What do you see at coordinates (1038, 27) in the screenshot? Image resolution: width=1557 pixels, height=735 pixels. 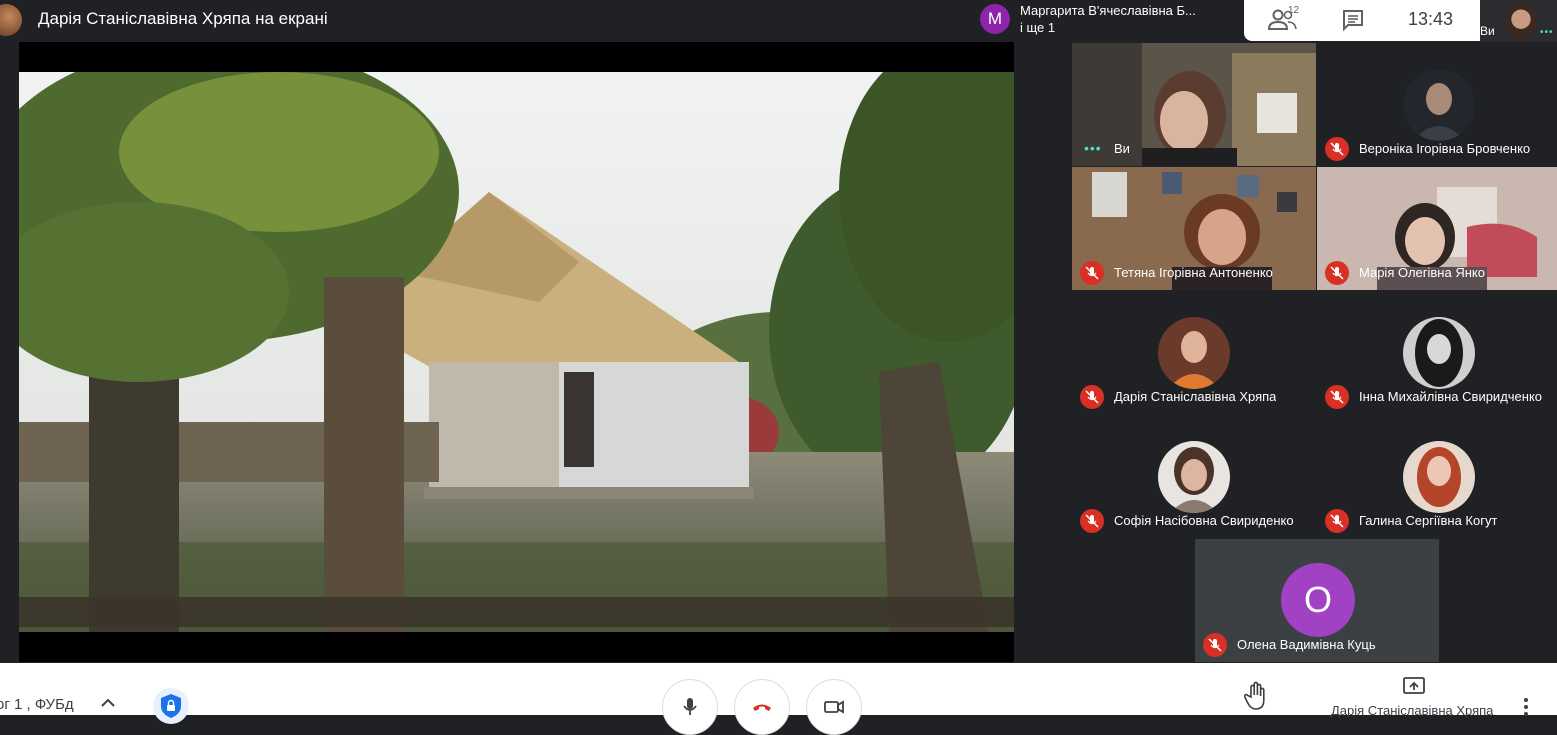 I see `notification-more: і ще 1` at bounding box center [1038, 27].